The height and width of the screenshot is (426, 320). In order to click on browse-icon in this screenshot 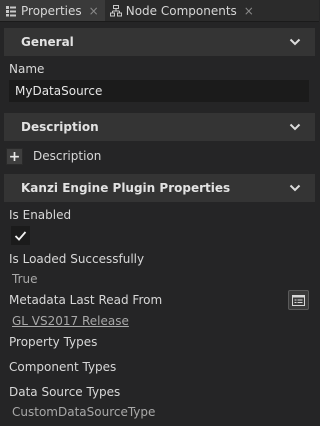, I will do `click(298, 300)`.